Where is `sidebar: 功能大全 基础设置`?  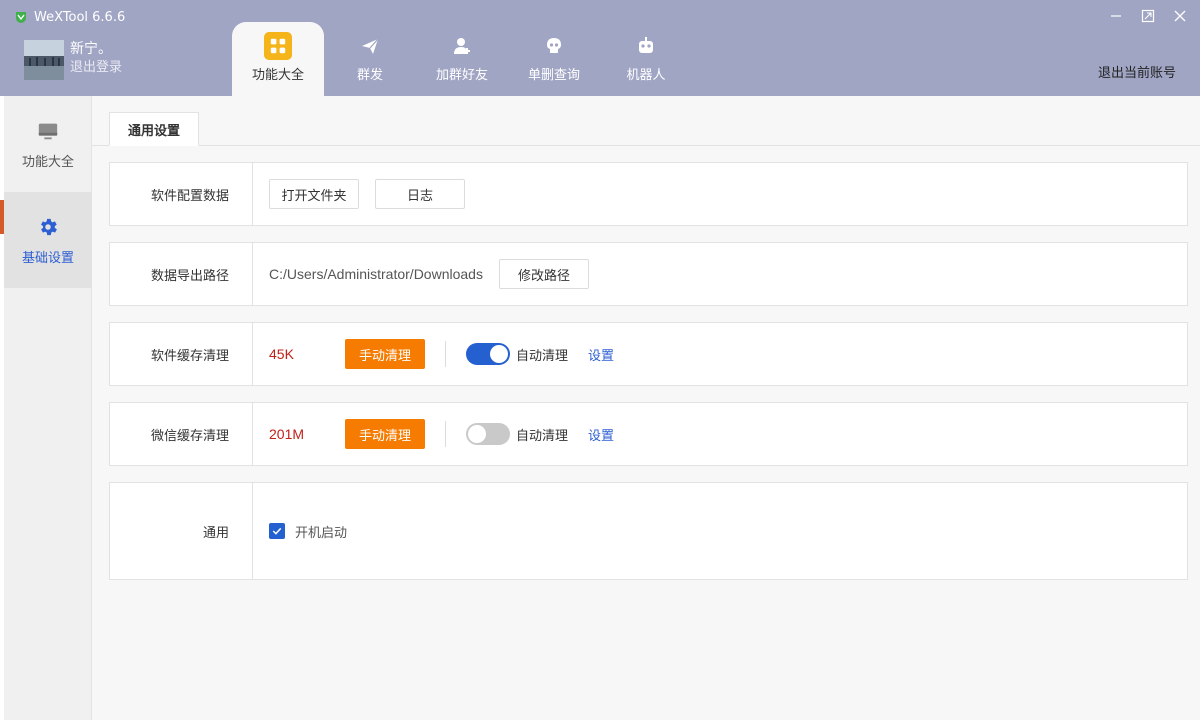 sidebar: 功能大全 基础设置 is located at coordinates (48, 408).